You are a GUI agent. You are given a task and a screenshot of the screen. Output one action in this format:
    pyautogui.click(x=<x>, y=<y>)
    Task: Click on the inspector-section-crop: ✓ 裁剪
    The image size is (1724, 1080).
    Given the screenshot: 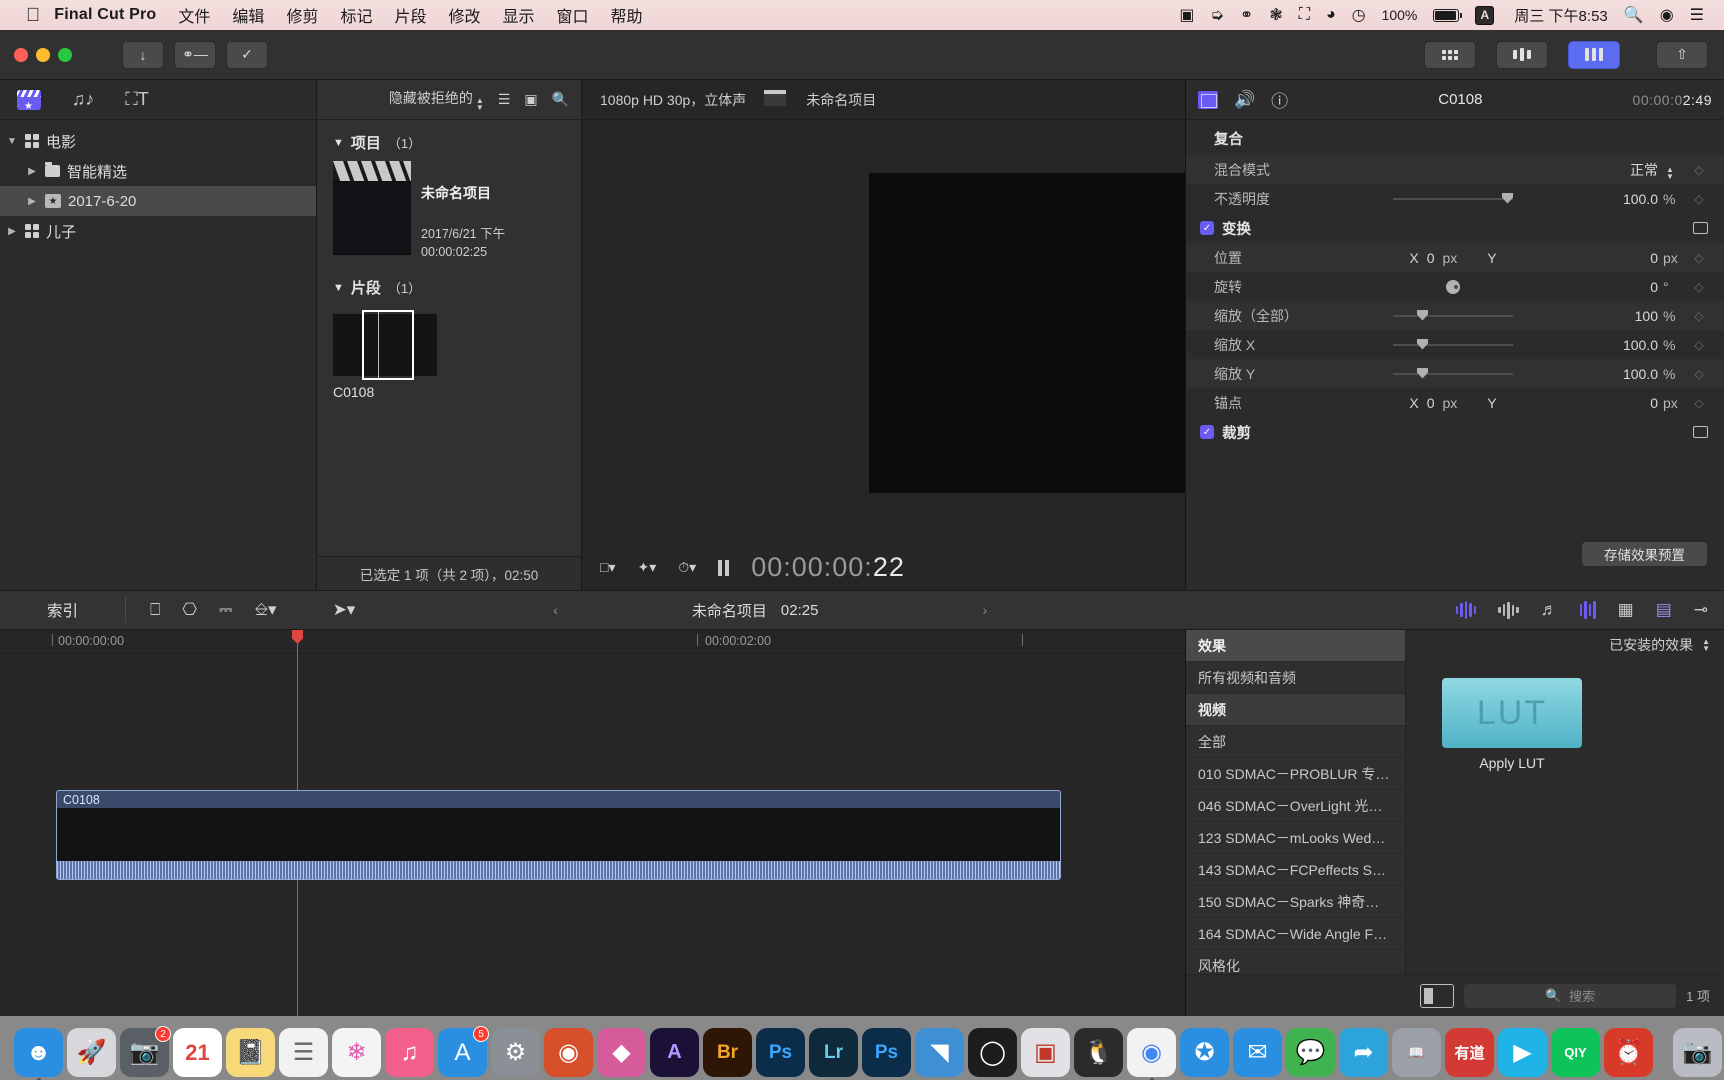 What is the action you would take?
    pyautogui.click(x=1455, y=432)
    